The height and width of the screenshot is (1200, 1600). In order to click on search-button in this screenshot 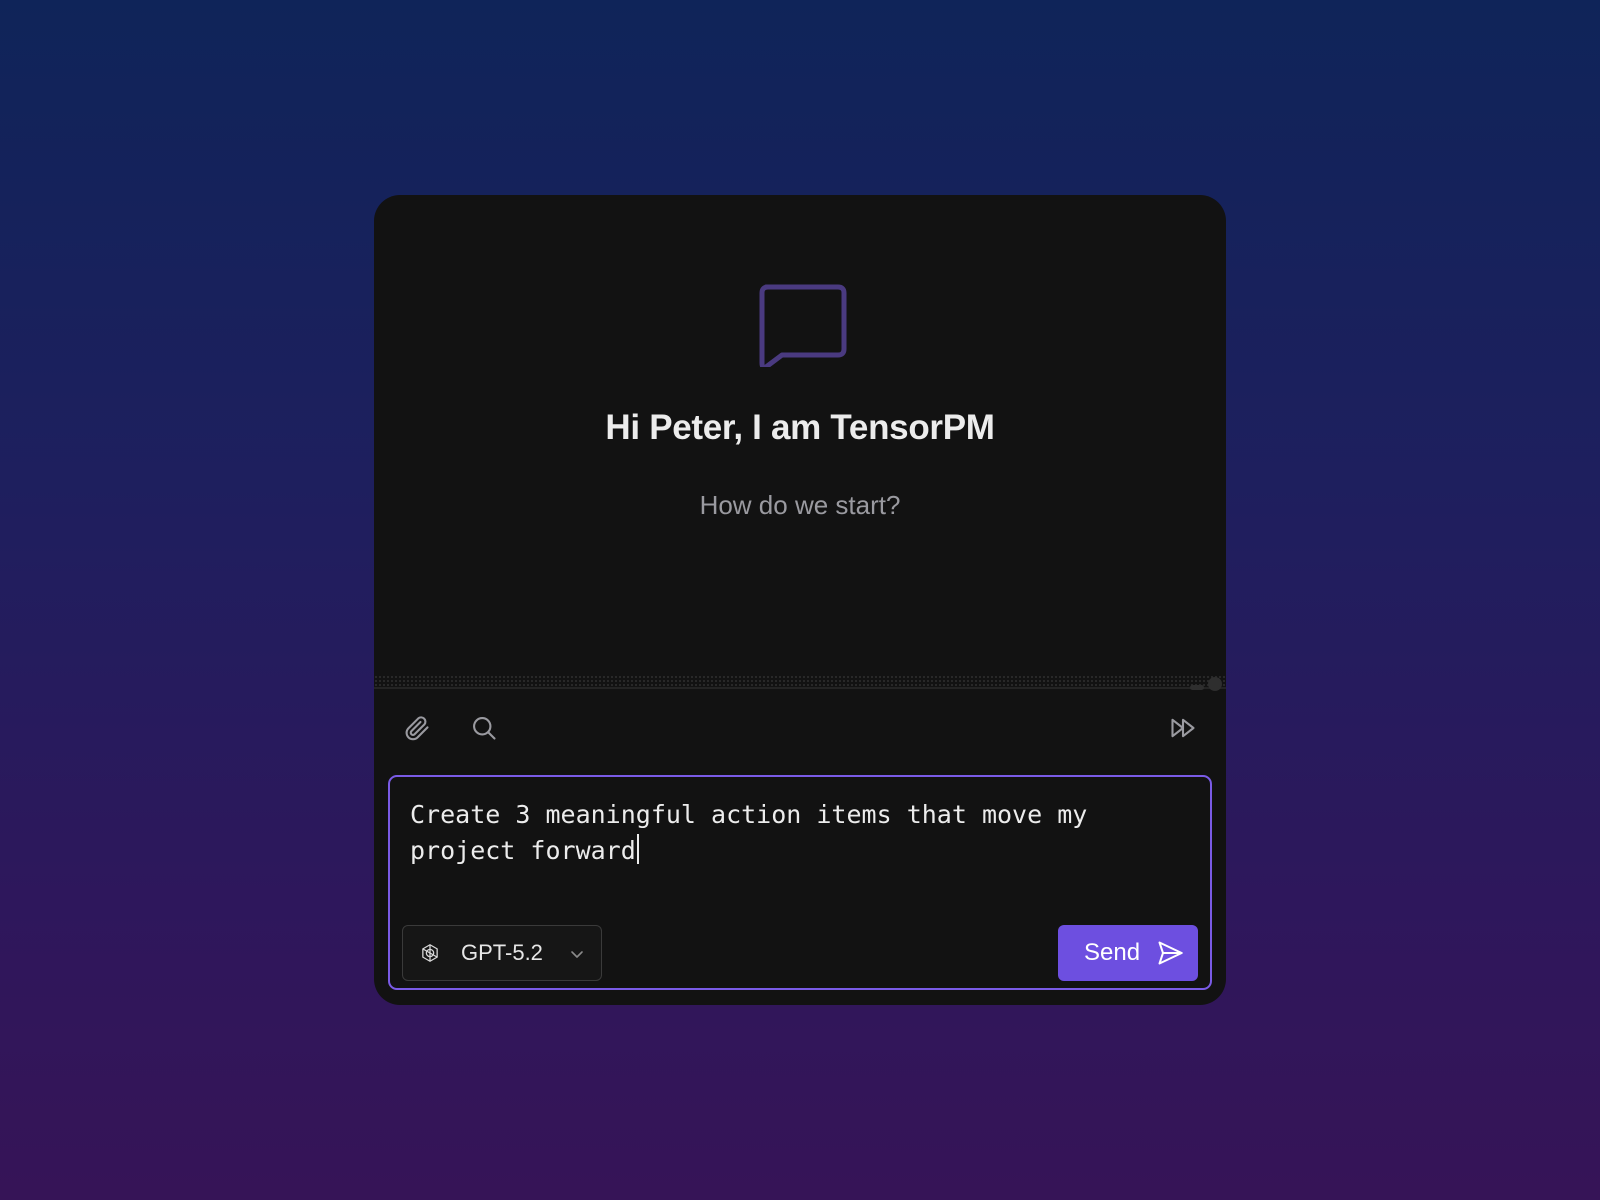, I will do `click(484, 728)`.